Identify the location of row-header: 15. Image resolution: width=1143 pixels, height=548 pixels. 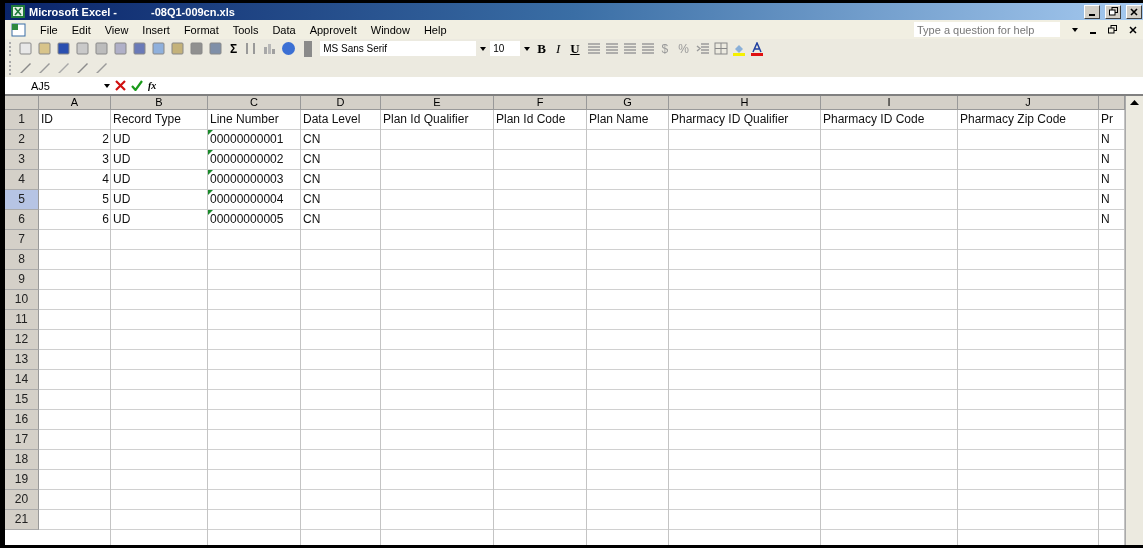
(22, 400).